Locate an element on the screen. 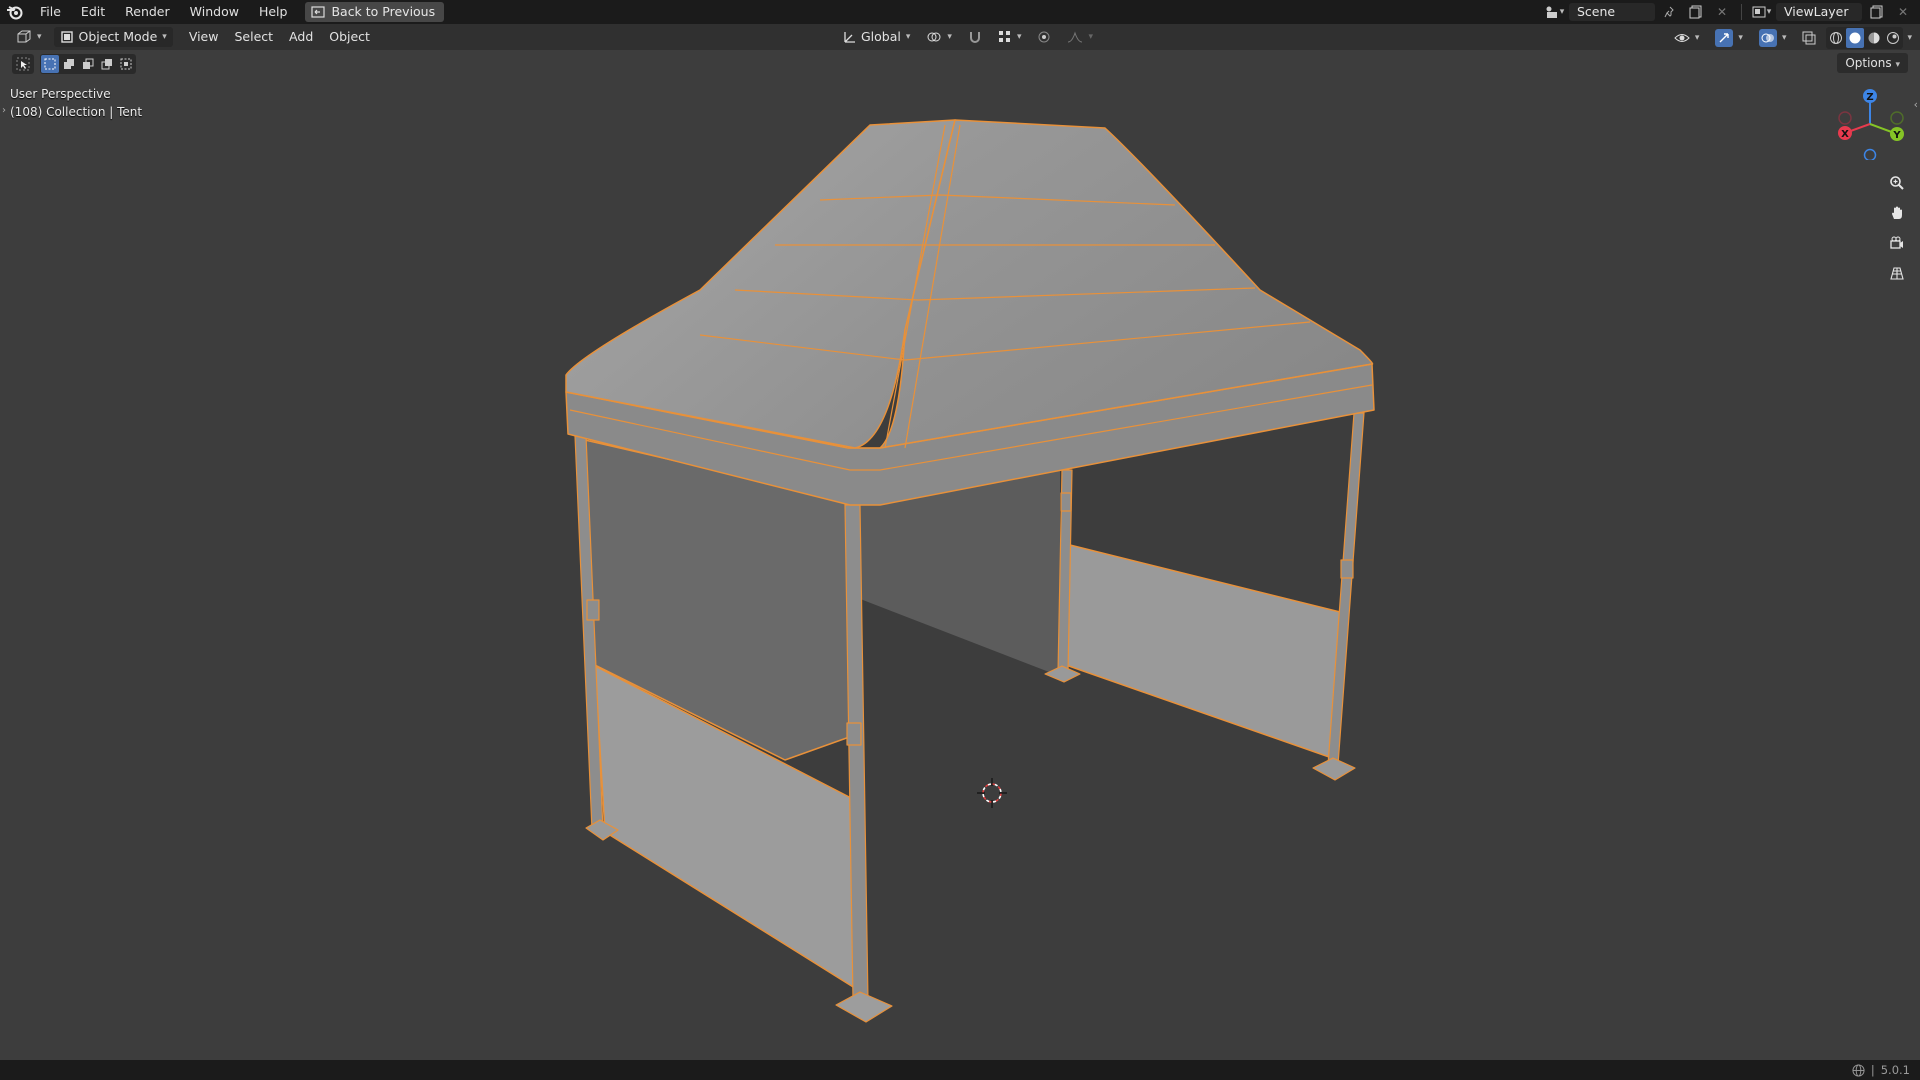  visibility-dropdown: ▾ is located at coordinates (1687, 38).